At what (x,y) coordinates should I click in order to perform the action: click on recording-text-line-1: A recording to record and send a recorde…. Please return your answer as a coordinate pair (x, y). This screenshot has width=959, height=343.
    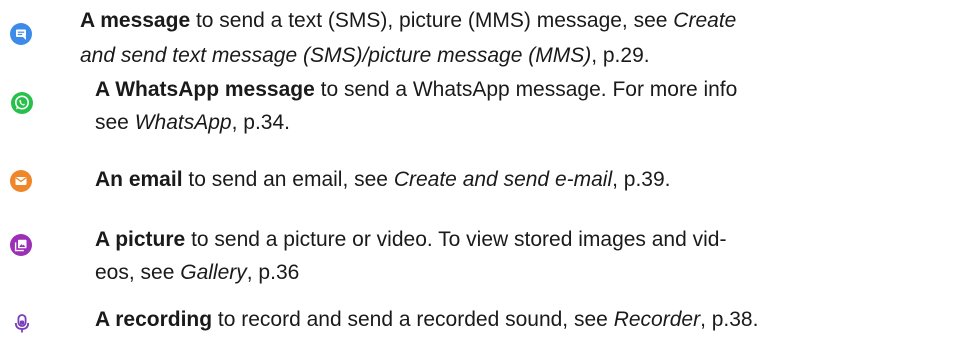
    Looking at the image, I should click on (426, 320).